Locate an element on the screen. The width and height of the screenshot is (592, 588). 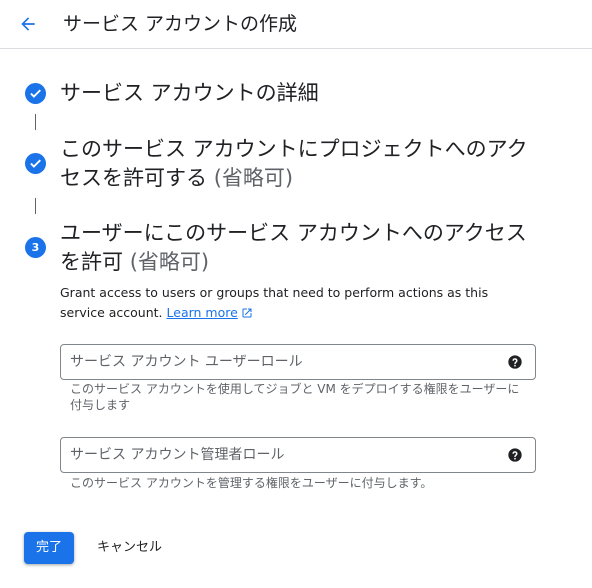
back-button is located at coordinates (28, 24).